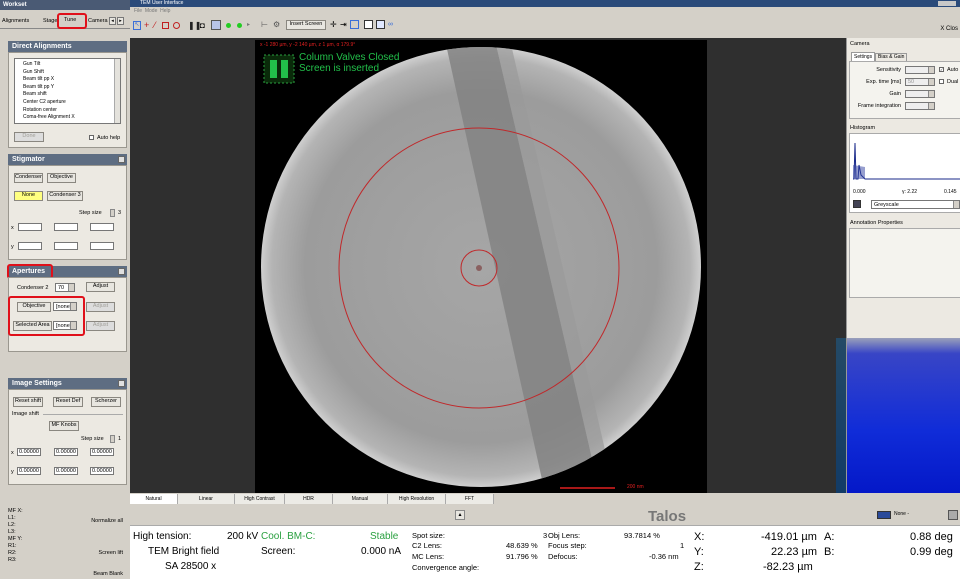 This screenshot has width=960, height=579. Describe the element at coordinates (949, 29) in the screenshot. I see `close-button: X Clos` at that location.